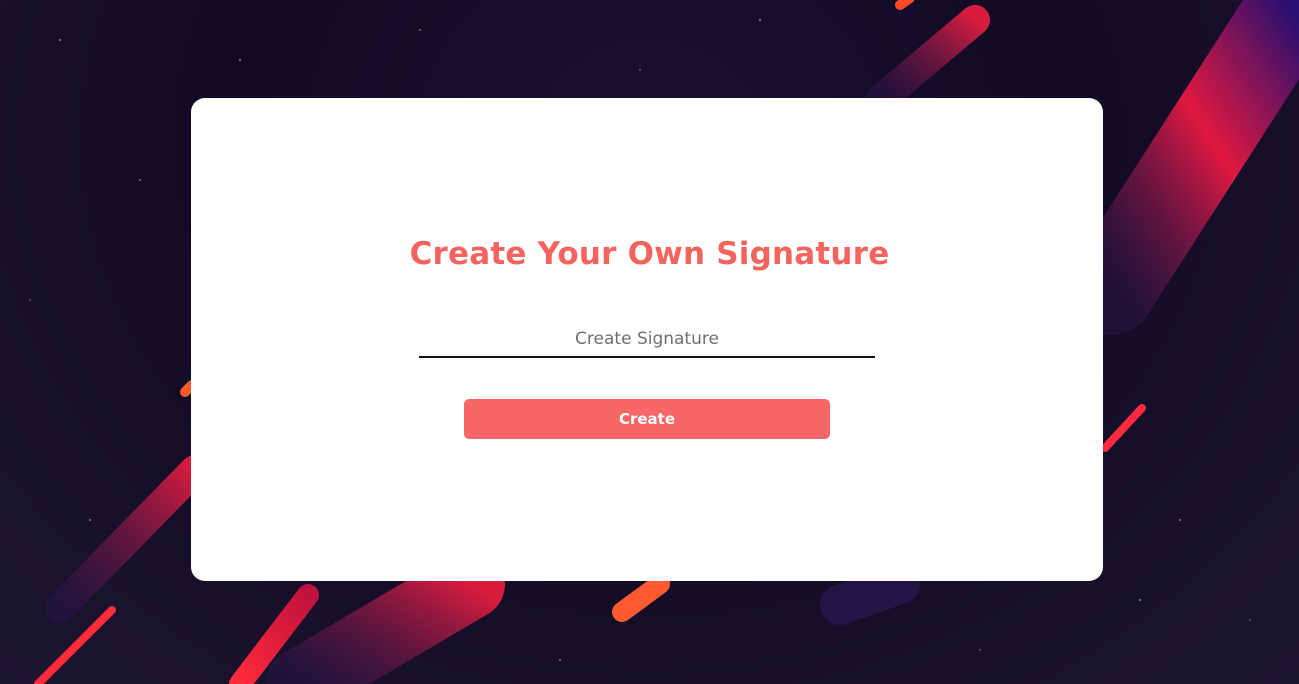 This screenshot has width=1299, height=684. I want to click on create-button: Create, so click(647, 419).